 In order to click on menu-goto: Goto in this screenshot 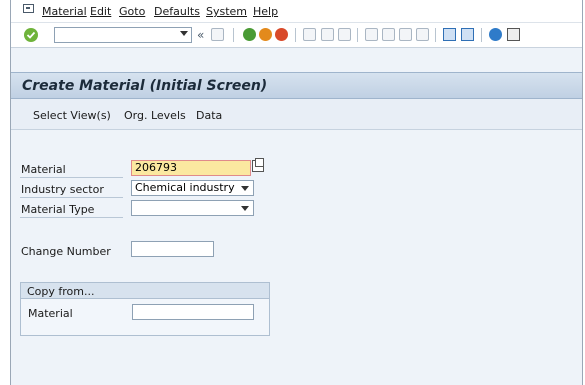, I will do `click(132, 11)`.